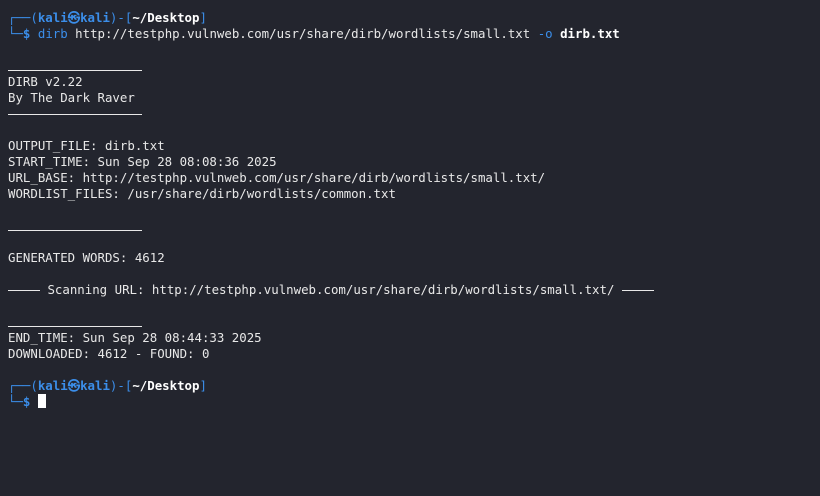  Describe the element at coordinates (24, 286) in the screenshot. I see `dash-rule-left` at that location.